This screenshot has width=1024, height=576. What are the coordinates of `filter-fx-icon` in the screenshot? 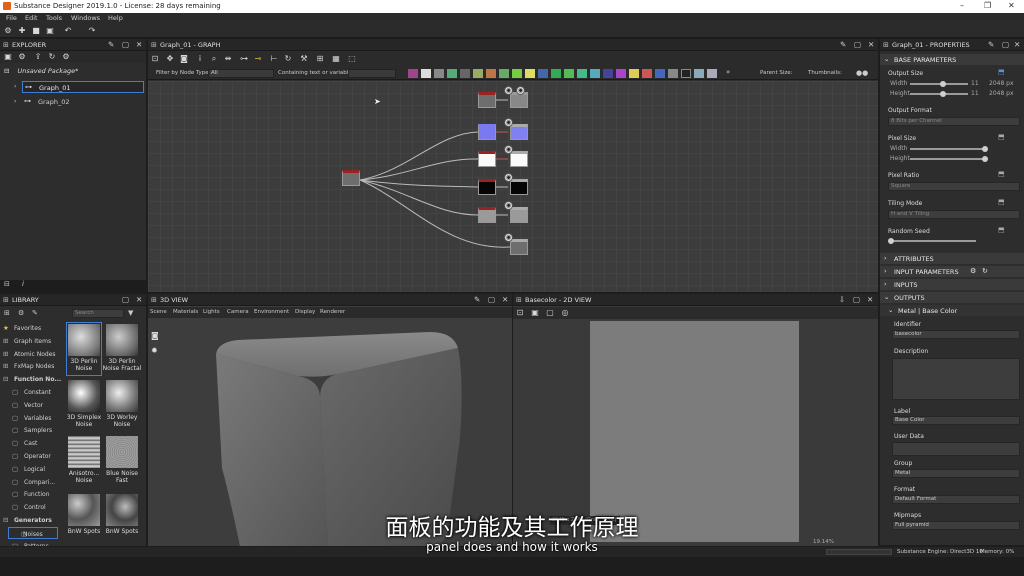 It's located at (491, 73).